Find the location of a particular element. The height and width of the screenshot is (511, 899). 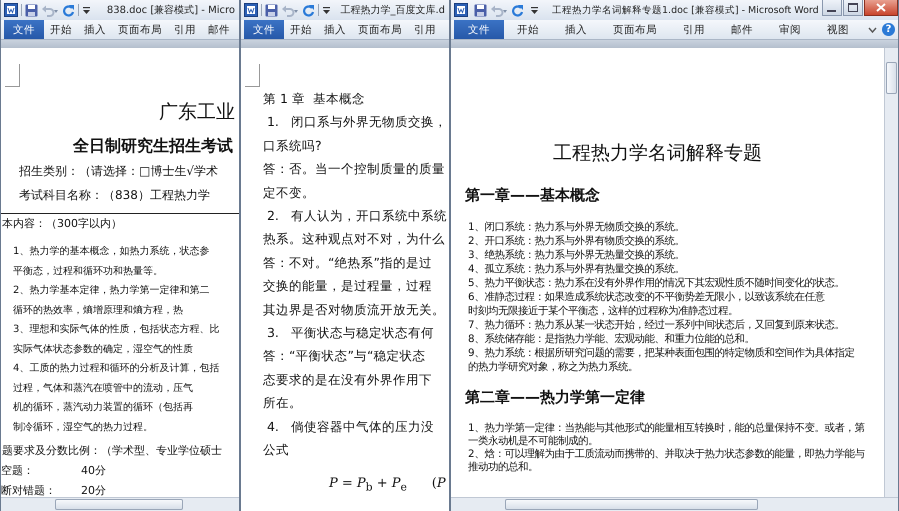

list-item-text: 3、理想和实际气体的性质，包括状态方程、比 实际气体状态参数的确定，湿空气的性质 is located at coordinates (116, 339).